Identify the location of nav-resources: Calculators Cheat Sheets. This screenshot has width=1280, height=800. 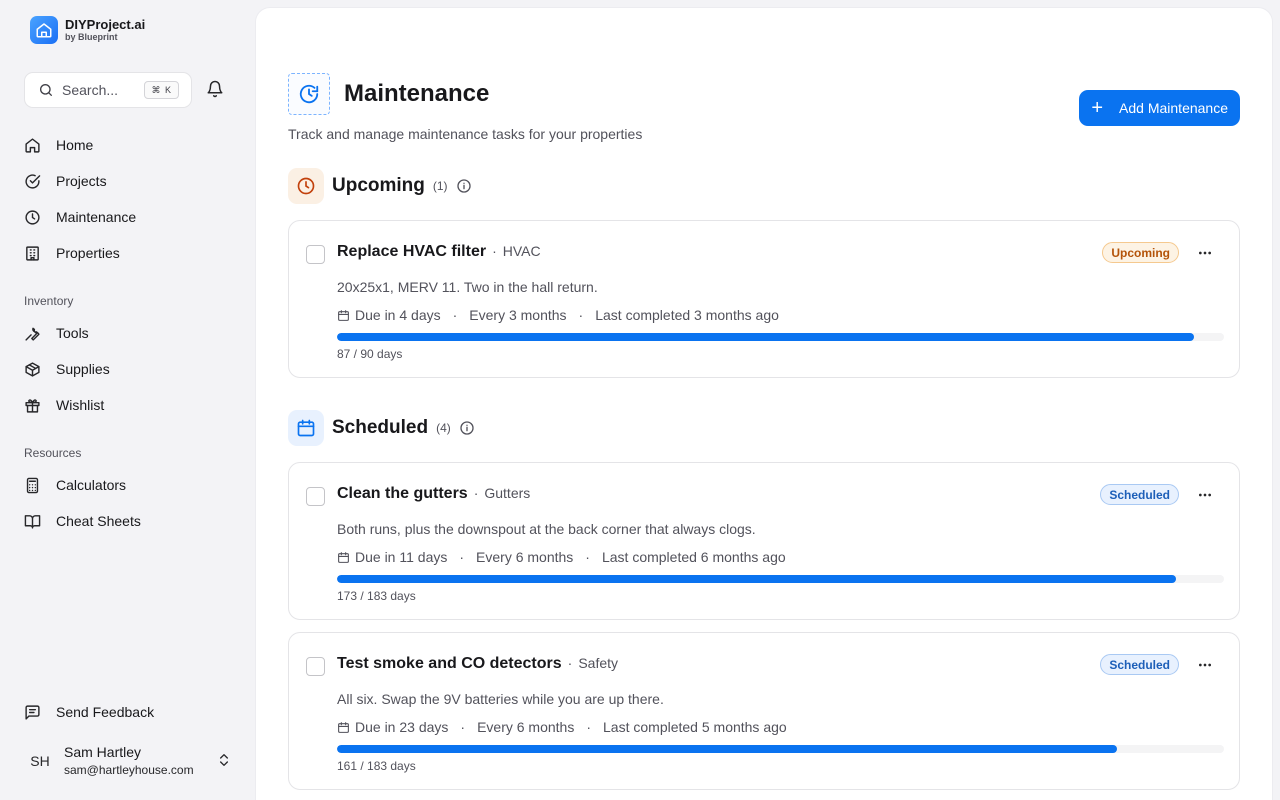
(82, 503).